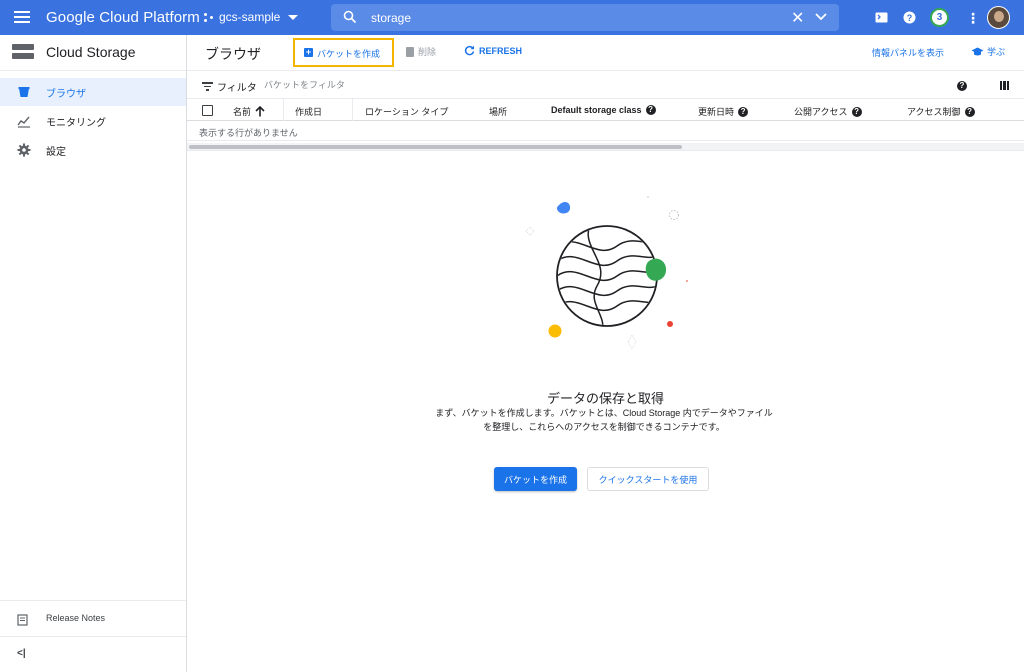  What do you see at coordinates (22, 17) in the screenshot?
I see `menu-icon` at bounding box center [22, 17].